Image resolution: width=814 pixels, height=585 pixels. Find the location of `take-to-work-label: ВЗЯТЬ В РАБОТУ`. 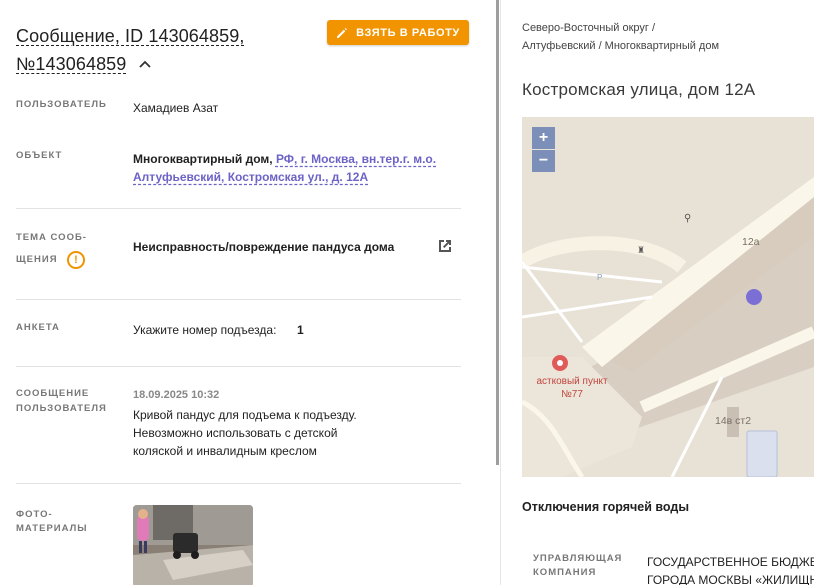

take-to-work-label: ВЗЯТЬ В РАБОТУ is located at coordinates (408, 32).